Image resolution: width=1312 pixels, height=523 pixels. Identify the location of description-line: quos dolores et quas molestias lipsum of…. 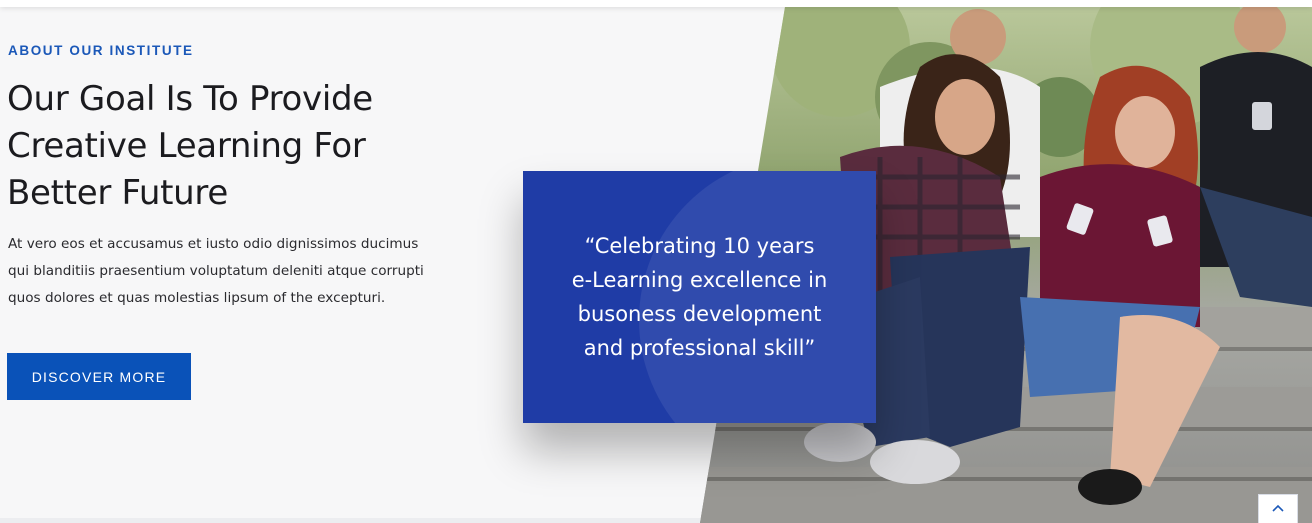
(197, 298).